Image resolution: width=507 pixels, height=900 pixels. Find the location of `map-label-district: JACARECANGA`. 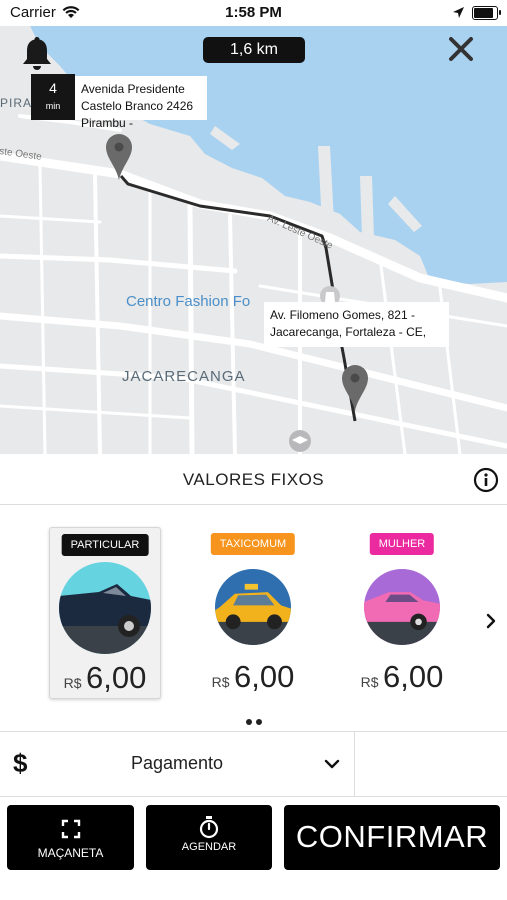

map-label-district: JACARECANGA is located at coordinates (184, 376).